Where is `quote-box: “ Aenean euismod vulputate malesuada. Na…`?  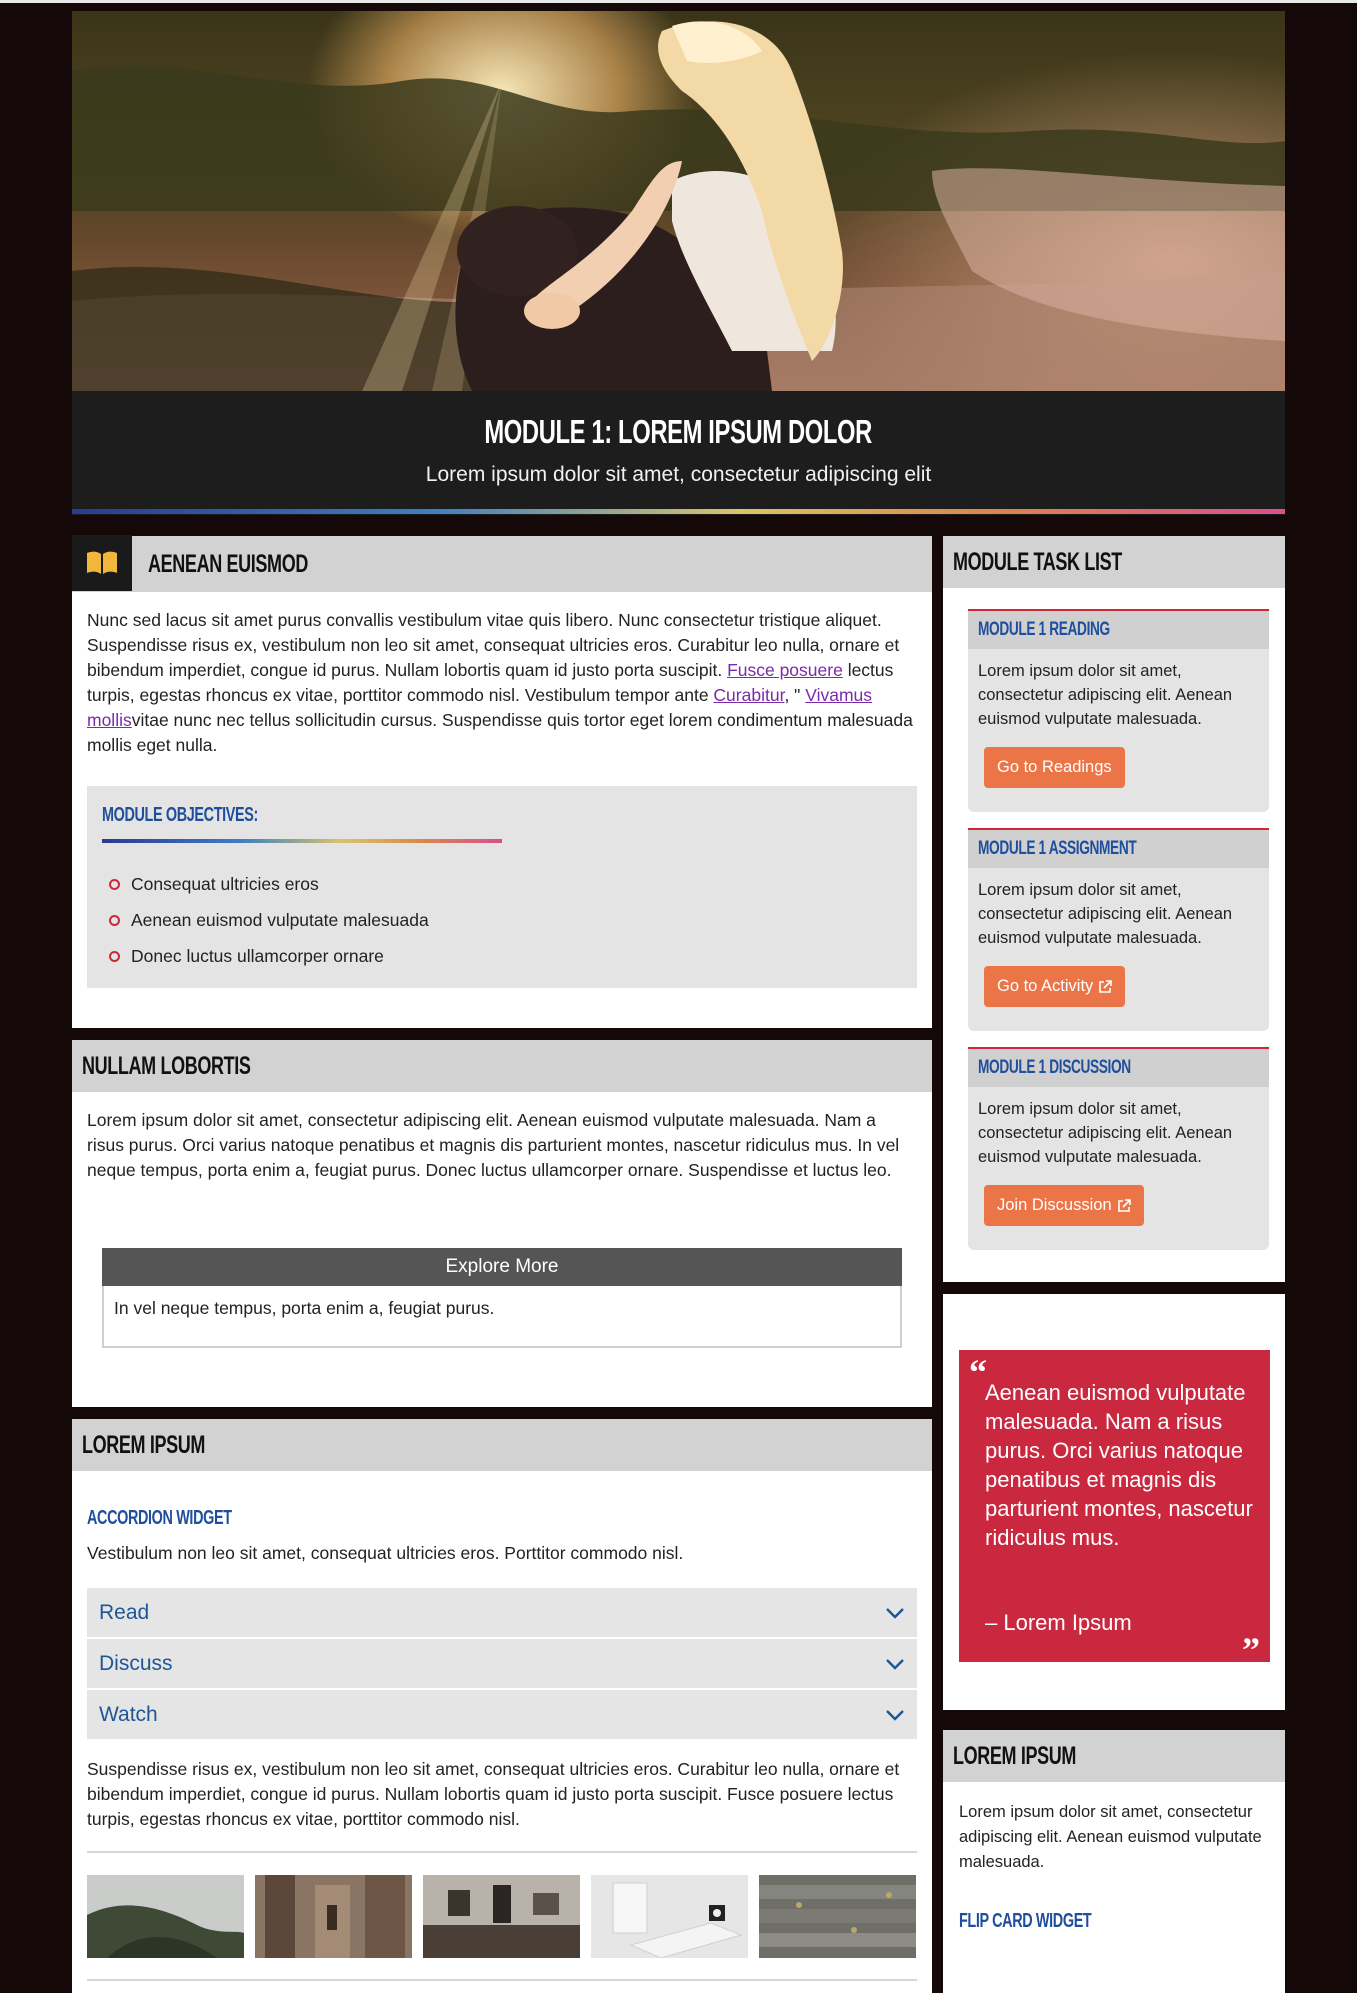
quote-box: “ Aenean euismod vulputate malesuada. Na… is located at coordinates (1114, 1509).